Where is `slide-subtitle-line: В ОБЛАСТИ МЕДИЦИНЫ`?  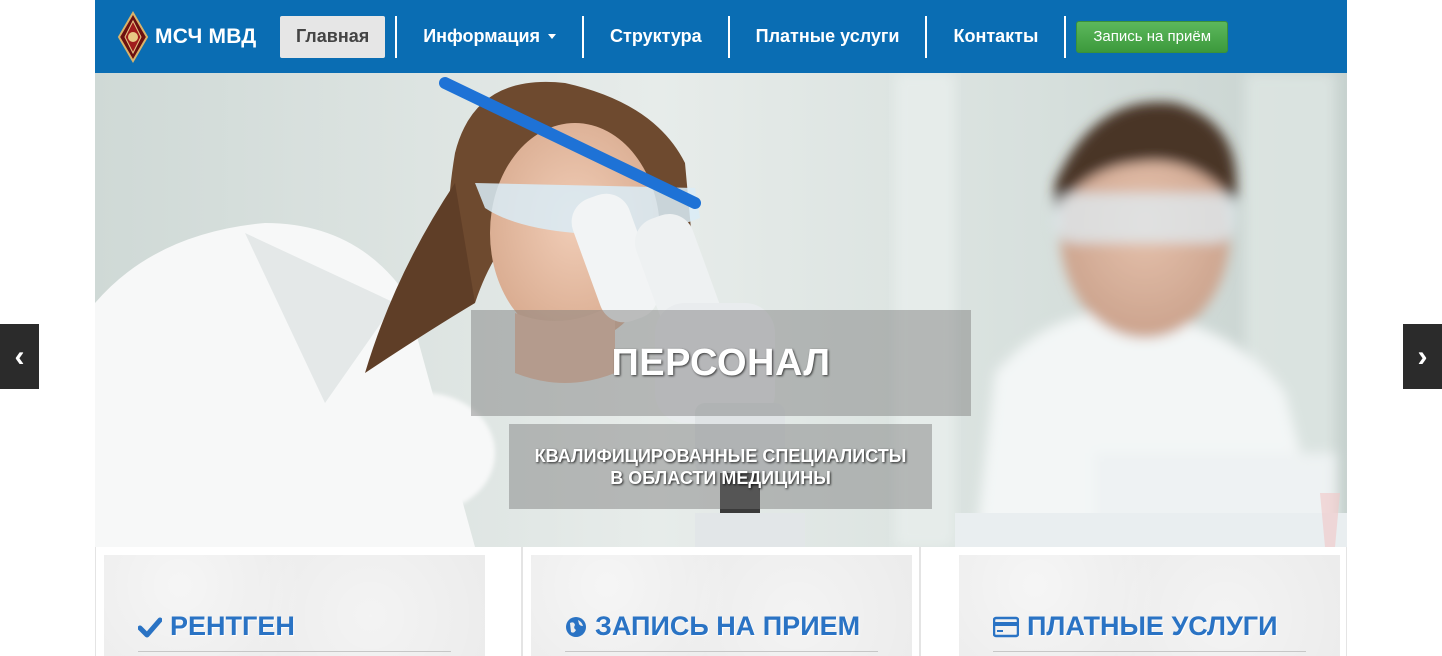
slide-subtitle-line: В ОБЛАСТИ МЕДИЦИНЫ is located at coordinates (720, 477).